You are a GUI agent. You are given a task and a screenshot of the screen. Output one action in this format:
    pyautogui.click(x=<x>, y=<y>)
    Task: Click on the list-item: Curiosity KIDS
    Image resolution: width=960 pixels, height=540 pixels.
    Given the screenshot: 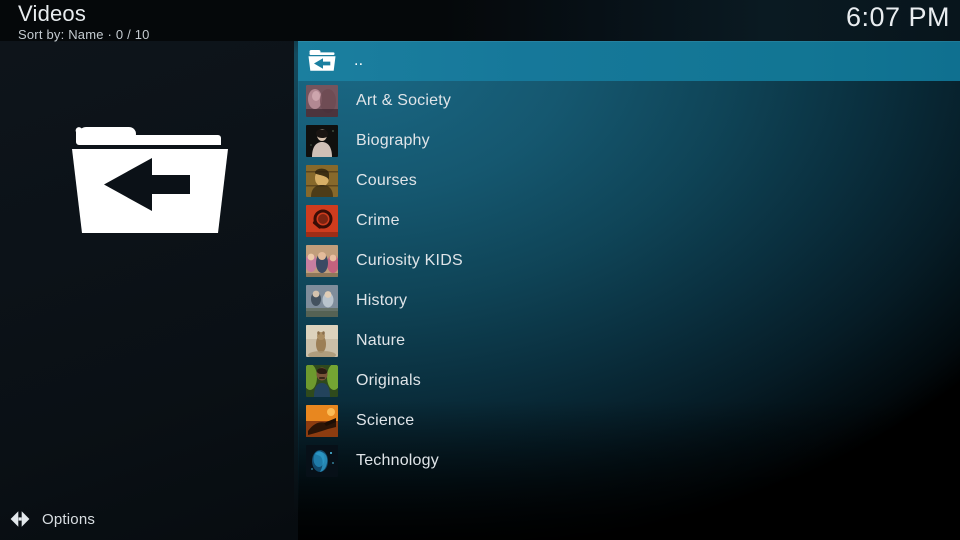 What is the action you would take?
    pyautogui.click(x=629, y=261)
    